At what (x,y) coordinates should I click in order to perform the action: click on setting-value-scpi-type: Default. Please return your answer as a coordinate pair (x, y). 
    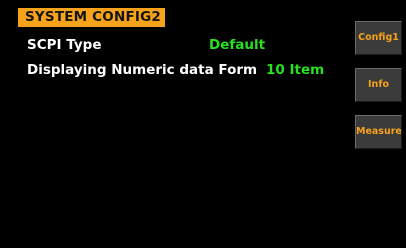
    Looking at the image, I should click on (237, 45).